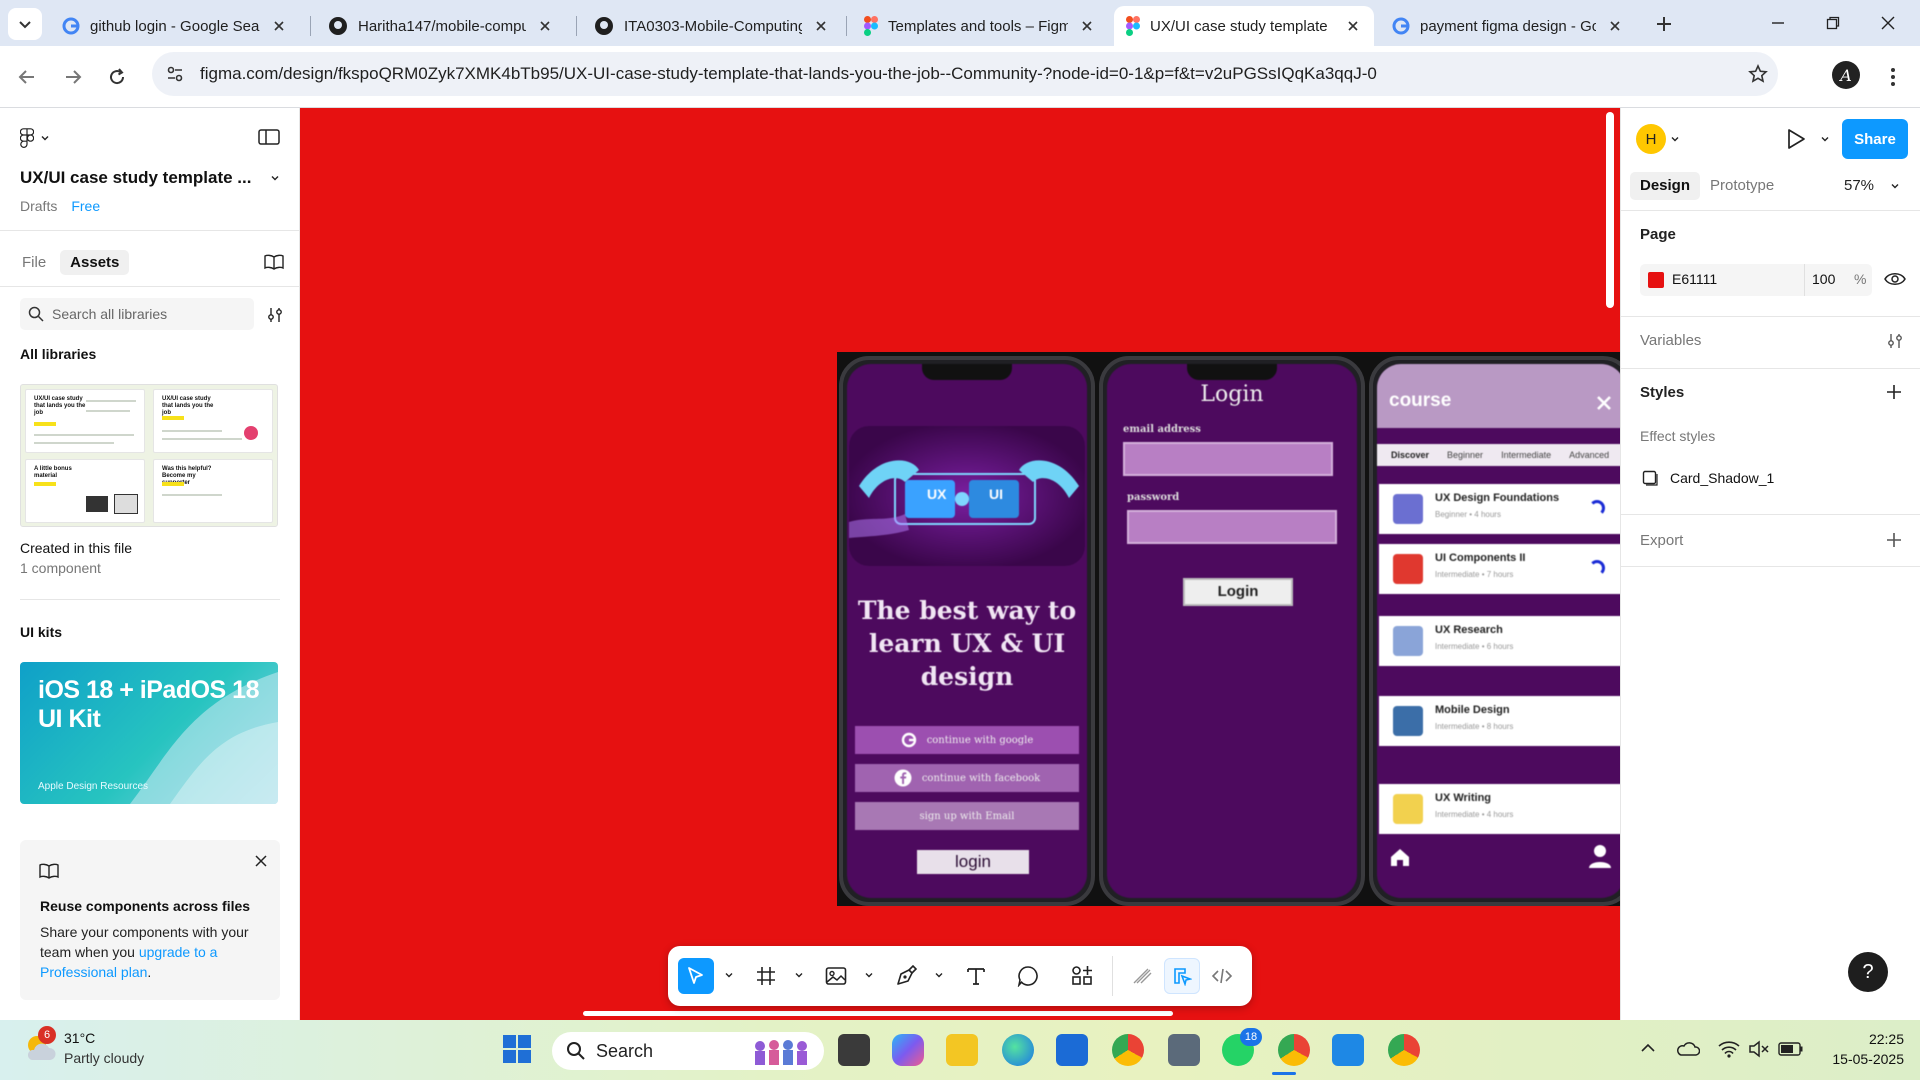  Describe the element at coordinates (1796, 139) in the screenshot. I see `present-button` at that location.